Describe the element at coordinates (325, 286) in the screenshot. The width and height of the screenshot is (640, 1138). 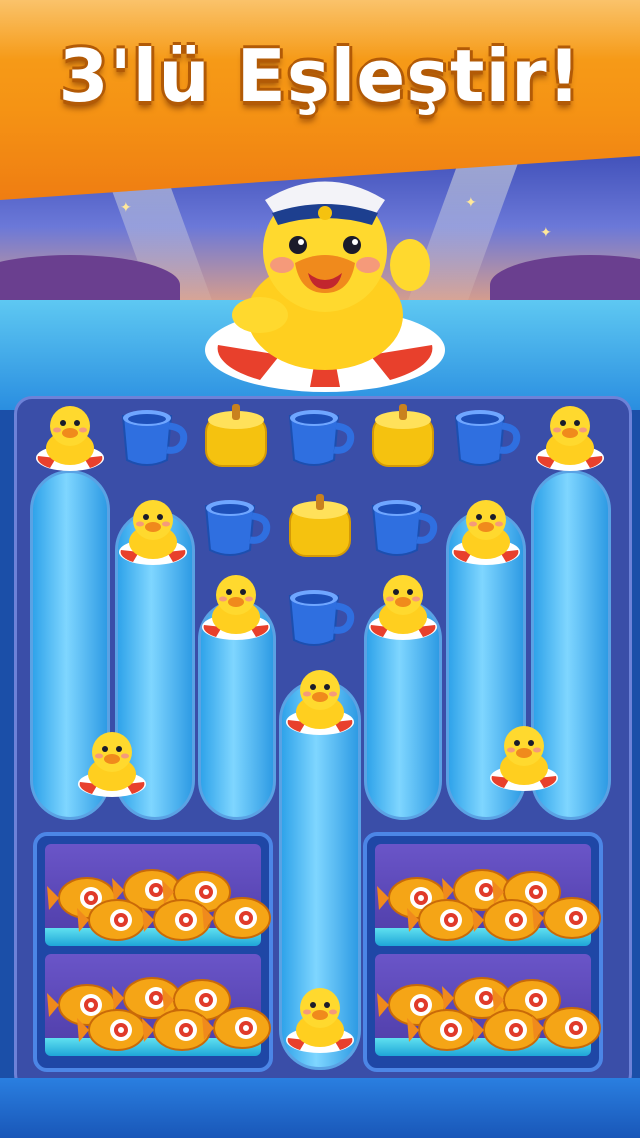
I see `captain-duck-mascot` at that location.